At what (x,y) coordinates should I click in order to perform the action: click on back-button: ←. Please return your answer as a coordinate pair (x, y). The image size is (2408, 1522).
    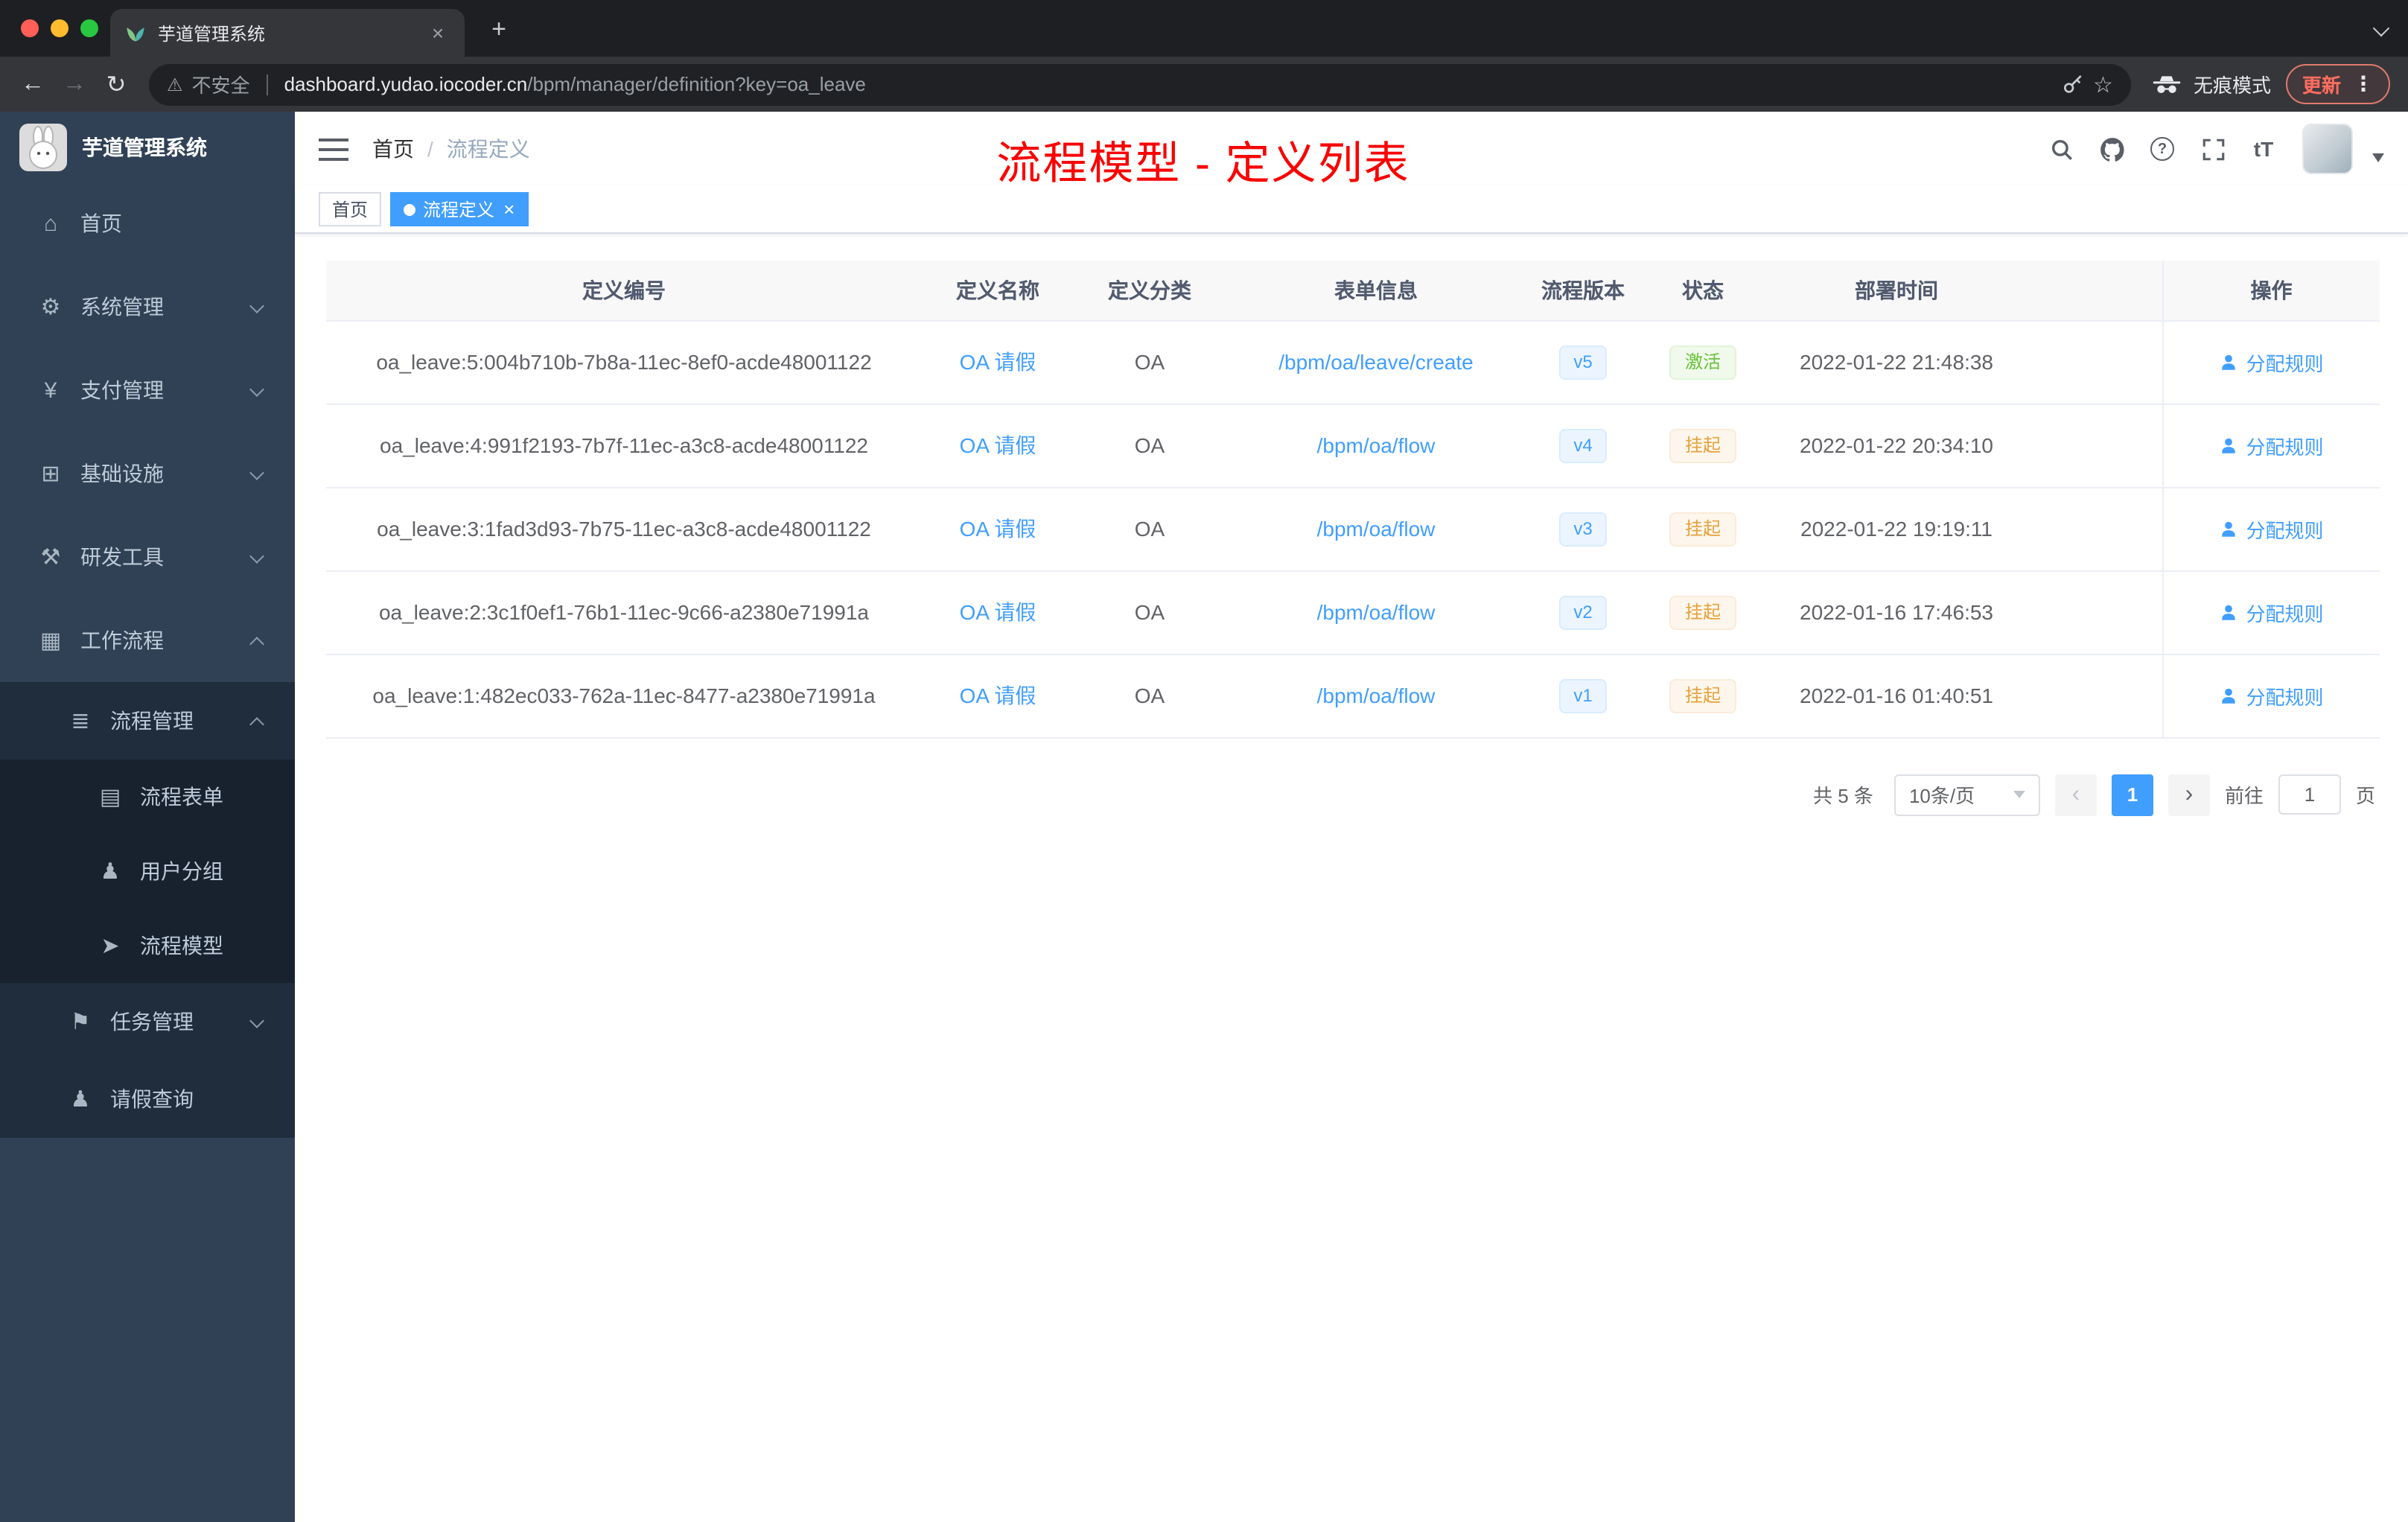
    Looking at the image, I should click on (33, 84).